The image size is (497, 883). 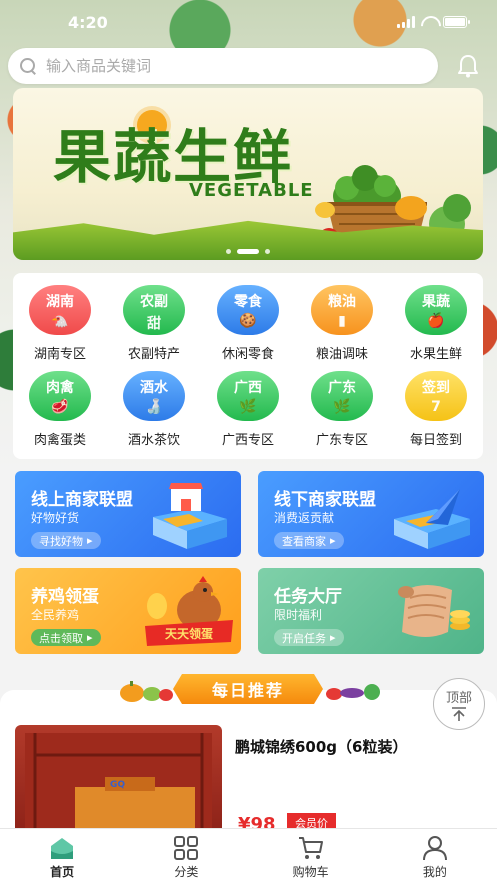 I want to click on category-badge-text: 签到, so click(x=436, y=388).